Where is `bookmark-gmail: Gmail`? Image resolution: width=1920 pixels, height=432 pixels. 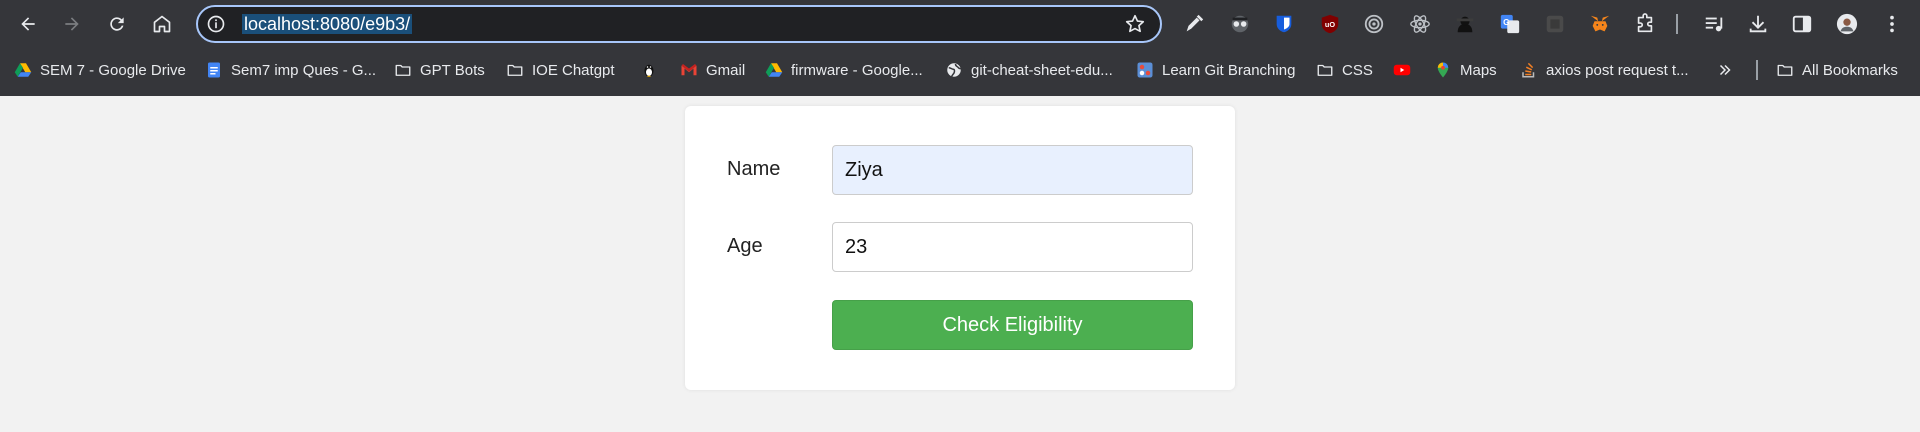 bookmark-gmail: Gmail is located at coordinates (712, 70).